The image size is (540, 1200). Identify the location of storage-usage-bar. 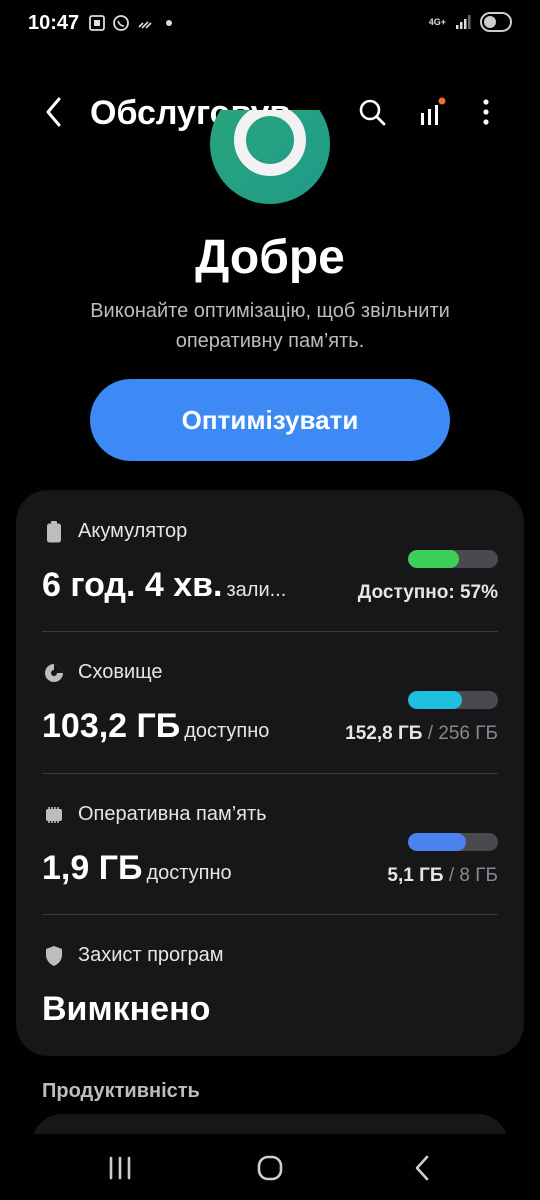
(453, 700).